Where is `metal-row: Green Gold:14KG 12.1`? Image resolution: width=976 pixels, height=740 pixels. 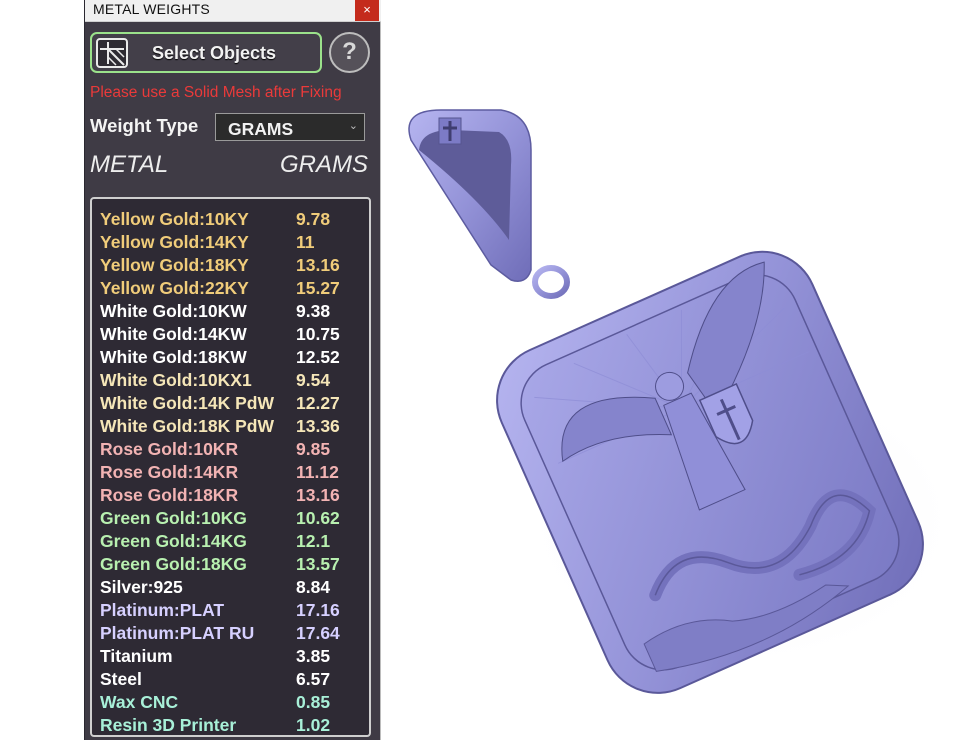 metal-row: Green Gold:14KG 12.1 is located at coordinates (230, 542).